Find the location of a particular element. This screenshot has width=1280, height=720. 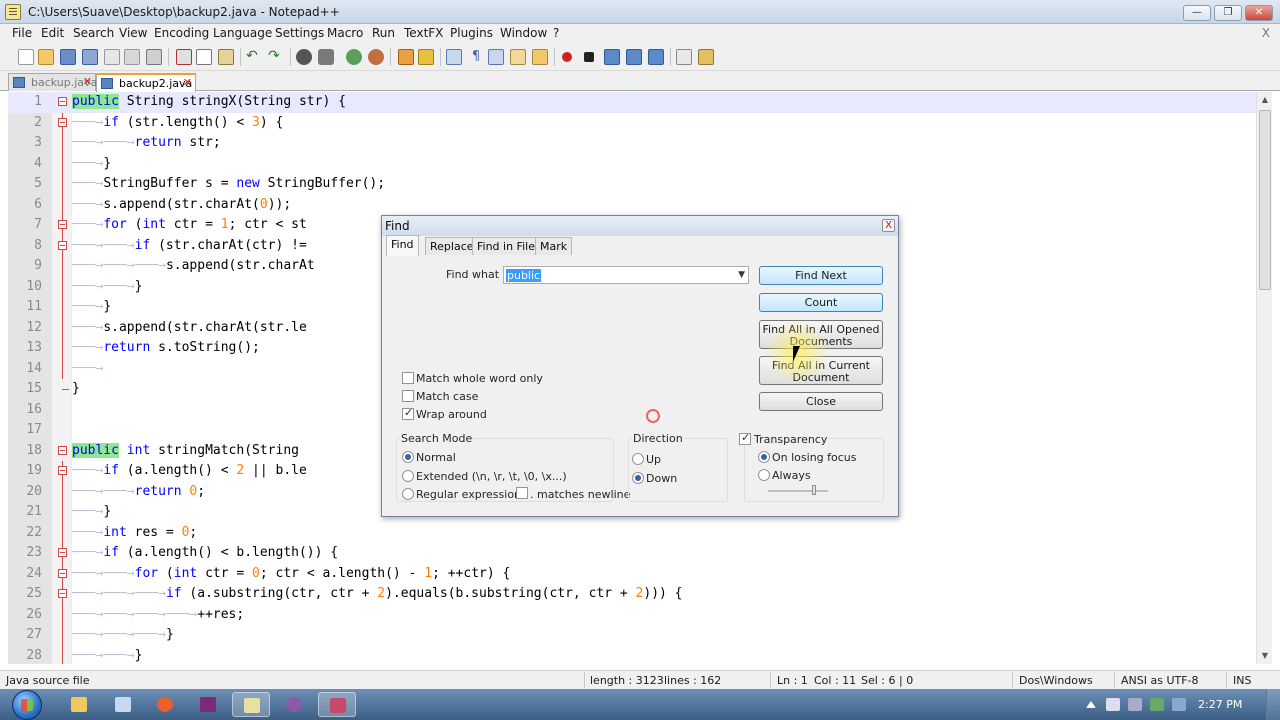

transparency-label: Transparency is located at coordinates (791, 439).